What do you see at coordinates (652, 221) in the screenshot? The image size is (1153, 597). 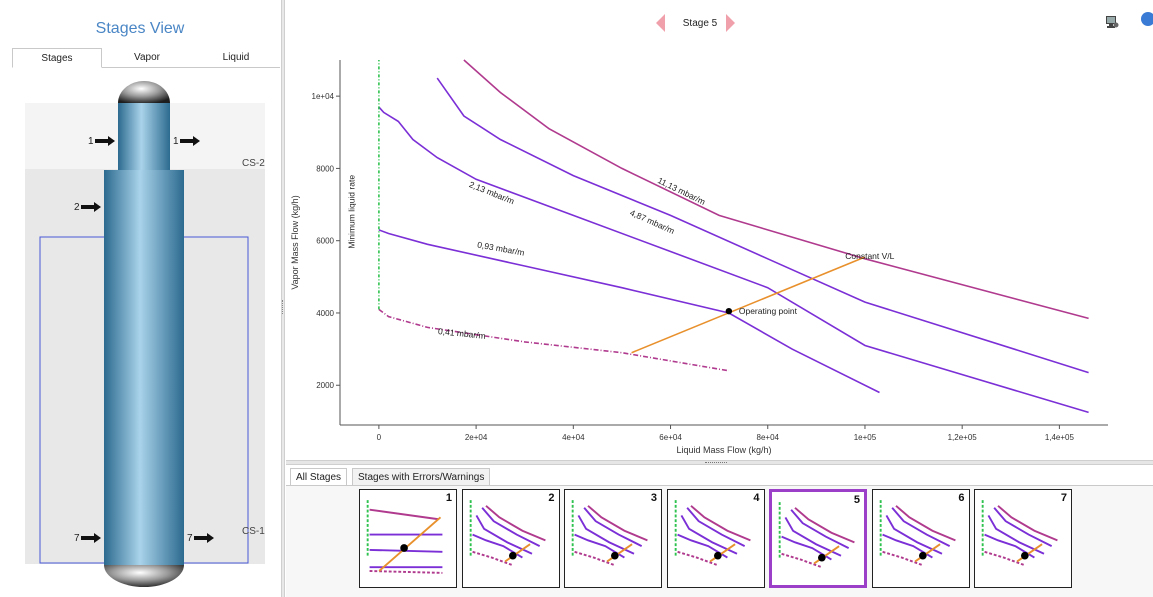 I see `series-label-1: 4,87 mbar/m` at bounding box center [652, 221].